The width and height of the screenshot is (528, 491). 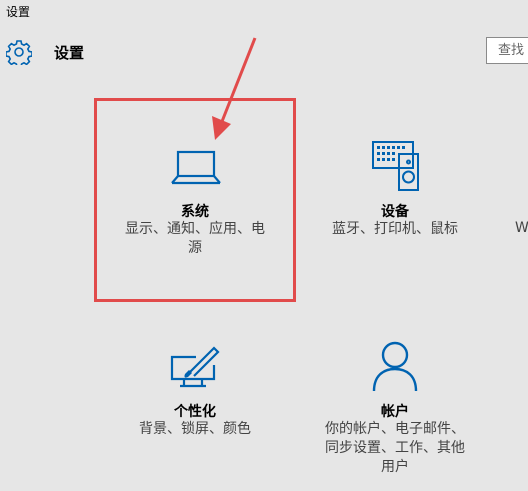 I want to click on gear-icon, so click(x=19, y=52).